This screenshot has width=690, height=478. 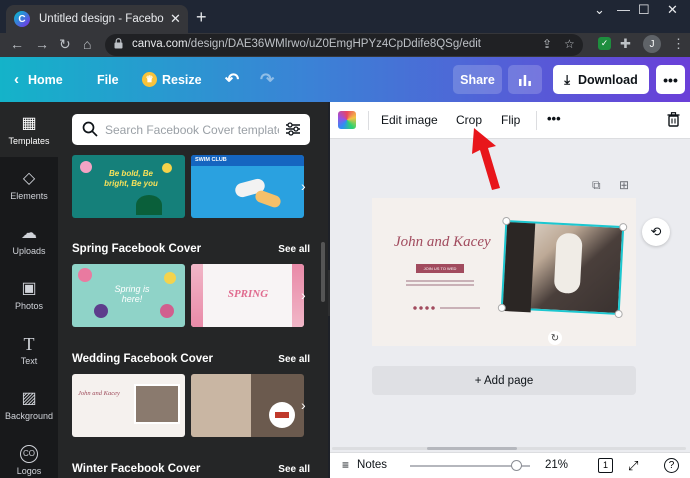 I want to click on crop-button: Crop, so click(x=469, y=120).